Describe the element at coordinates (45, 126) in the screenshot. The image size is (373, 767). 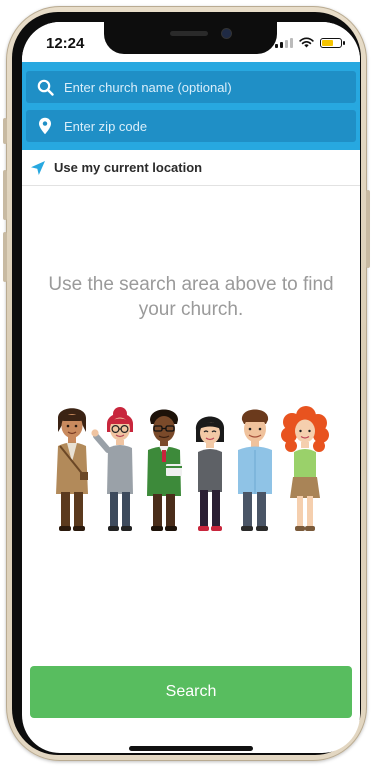
I see `map-pin-icon` at that location.